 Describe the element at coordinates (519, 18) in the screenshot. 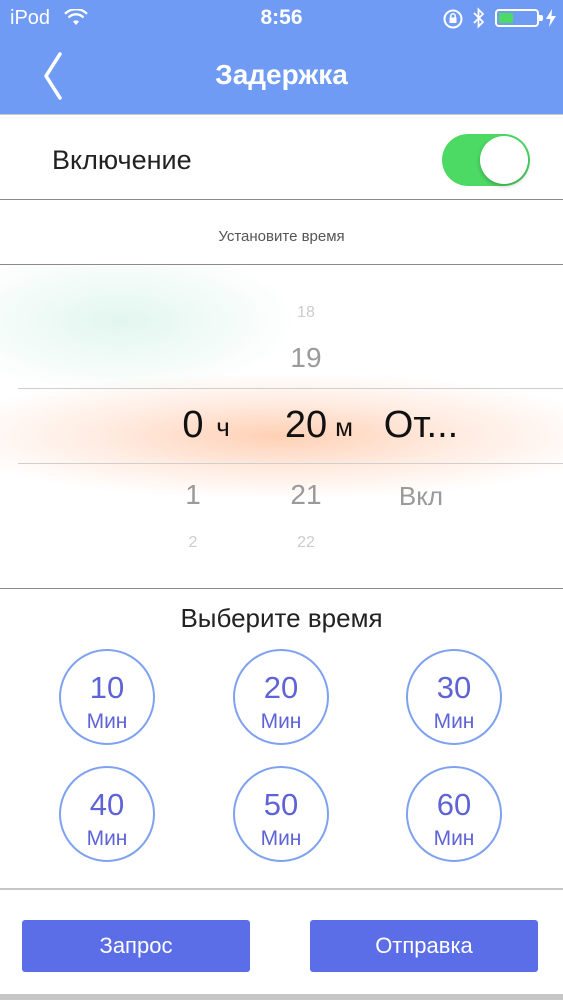

I see `battery-icon` at that location.